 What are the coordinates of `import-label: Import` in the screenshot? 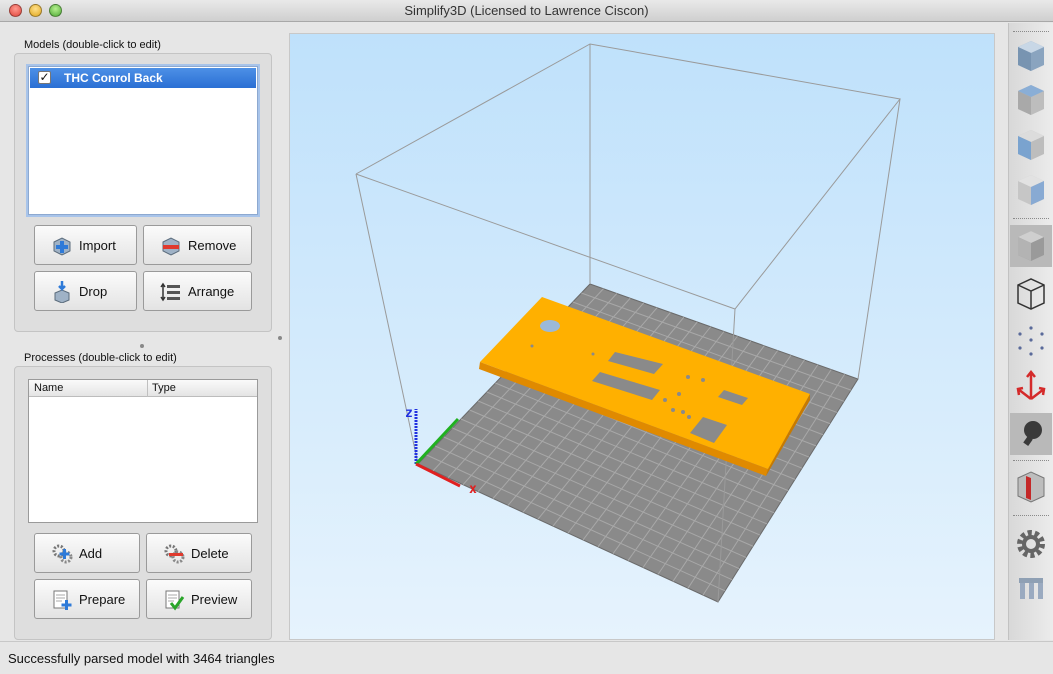 It's located at (97, 245).